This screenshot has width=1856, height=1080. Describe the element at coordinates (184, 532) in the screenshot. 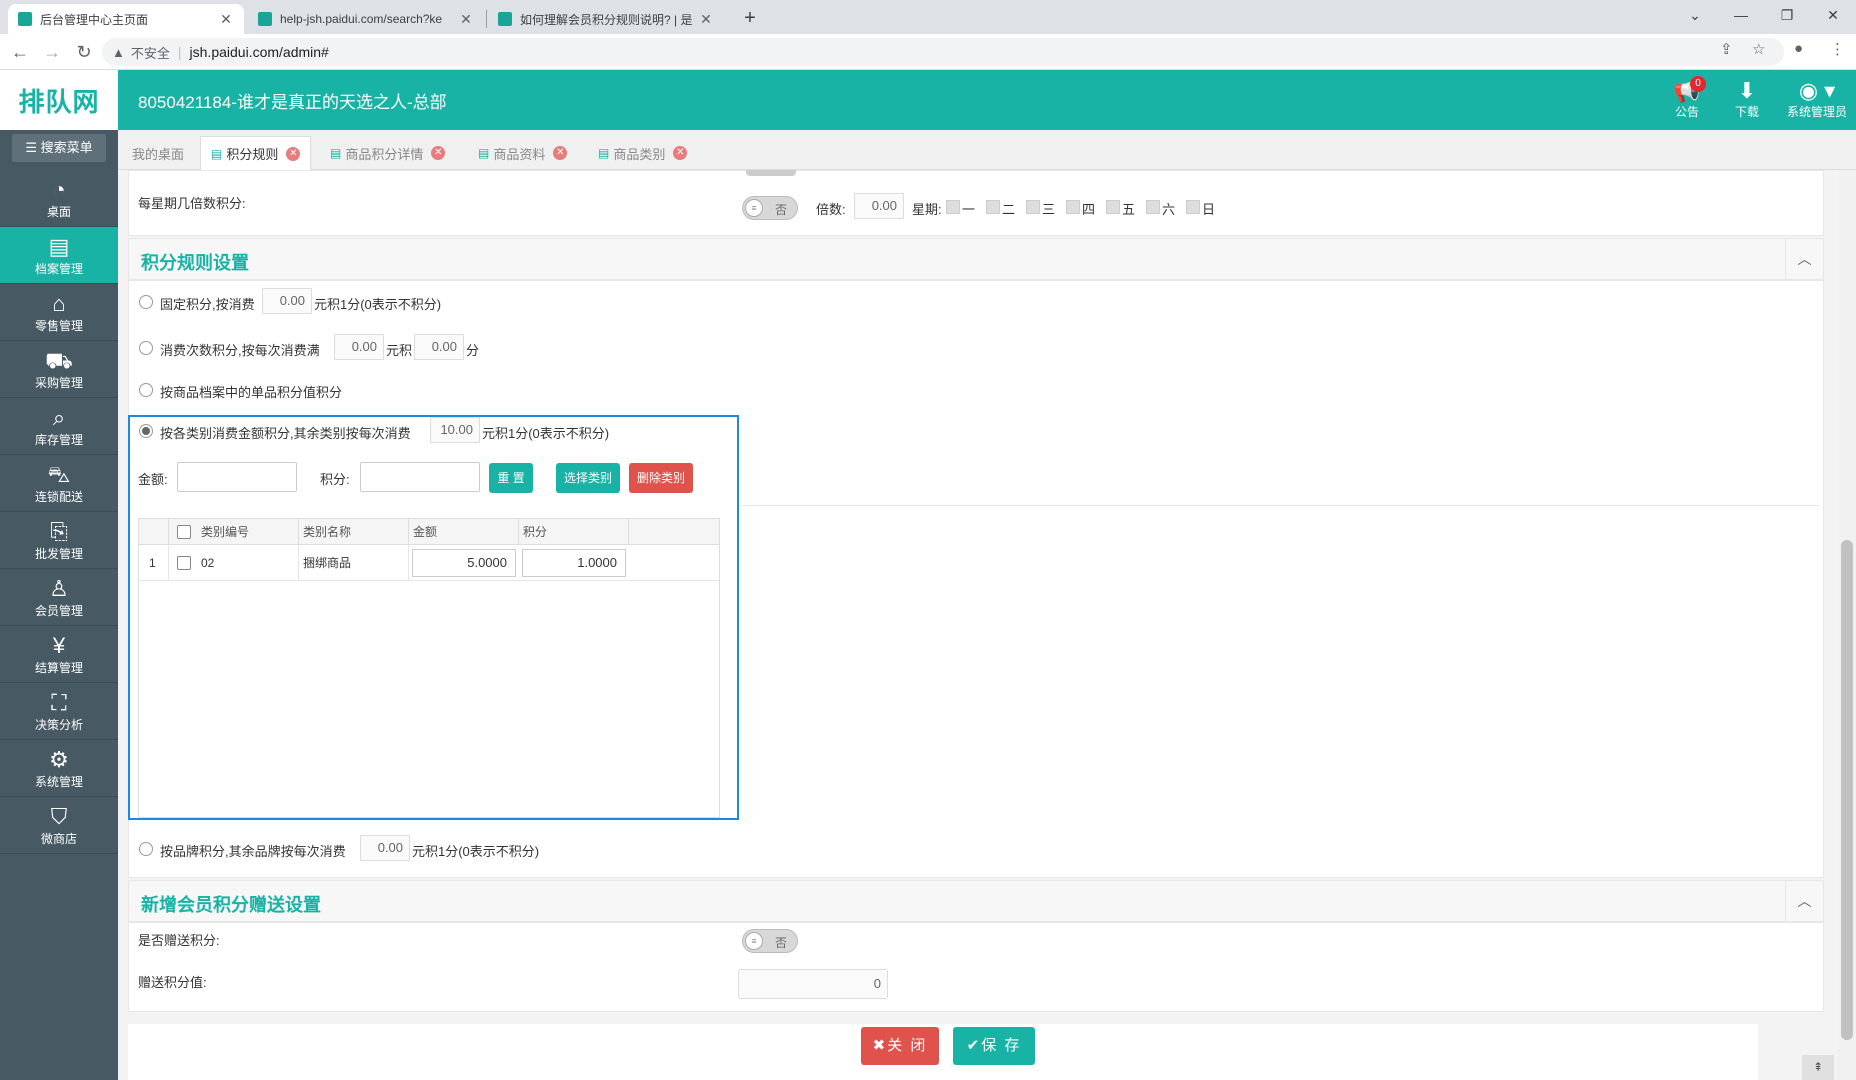

I see `select-all-checkbox` at that location.